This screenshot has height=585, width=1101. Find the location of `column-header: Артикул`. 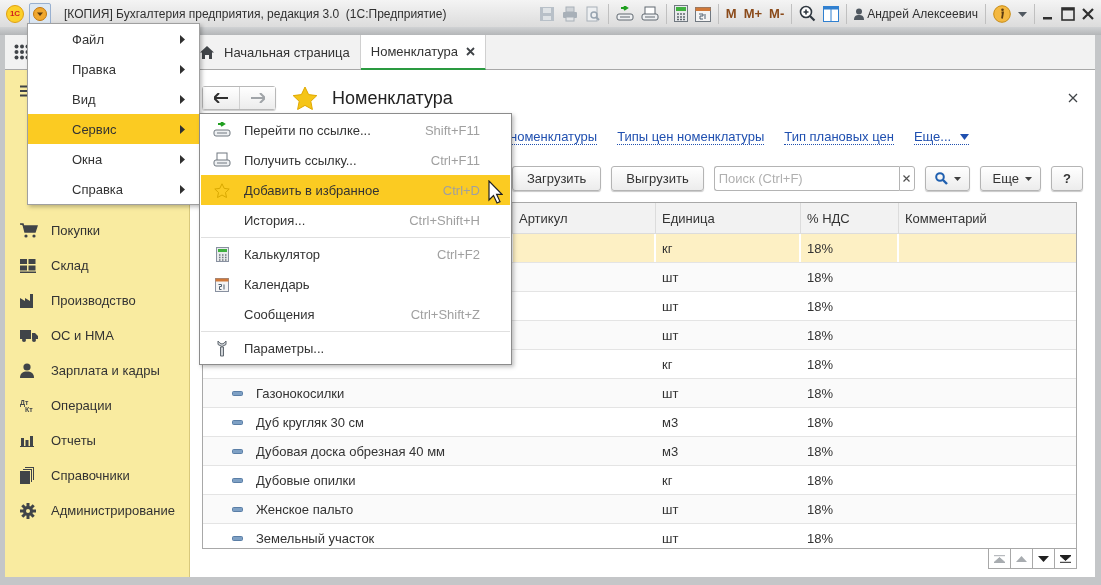

column-header: Артикул is located at coordinates (584, 218).